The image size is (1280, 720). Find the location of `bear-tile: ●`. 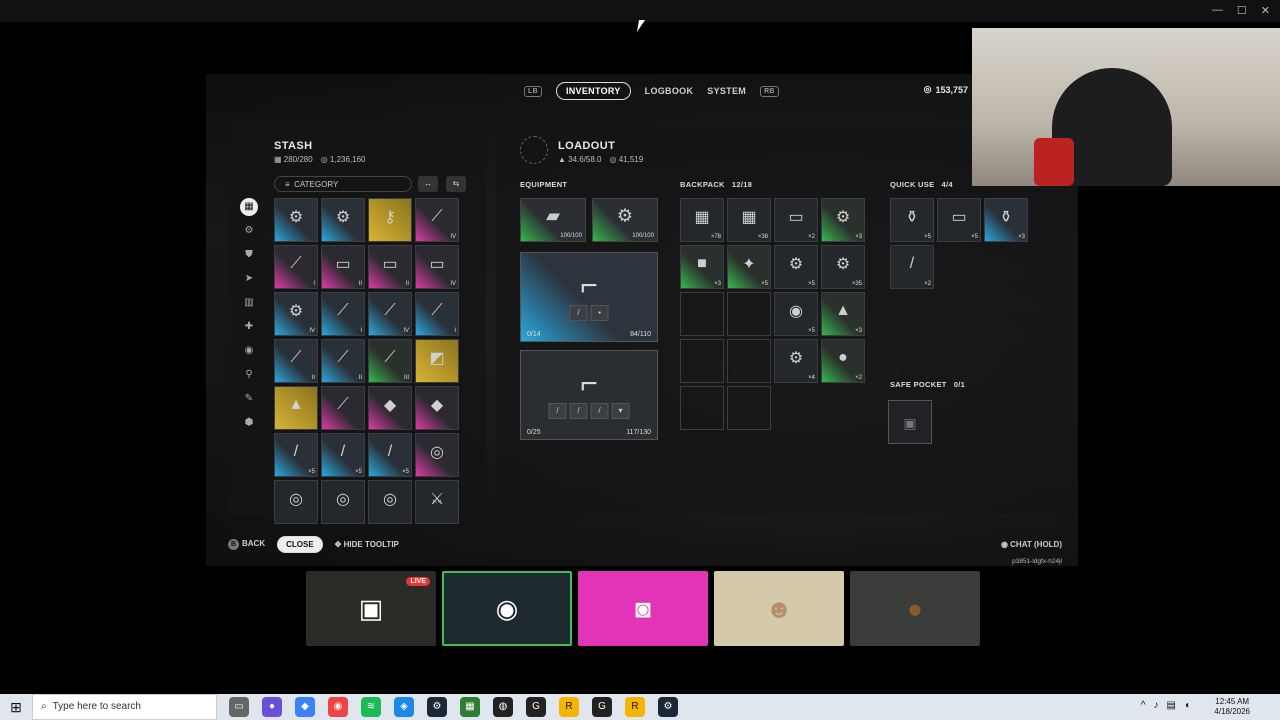

bear-tile: ● is located at coordinates (915, 608).